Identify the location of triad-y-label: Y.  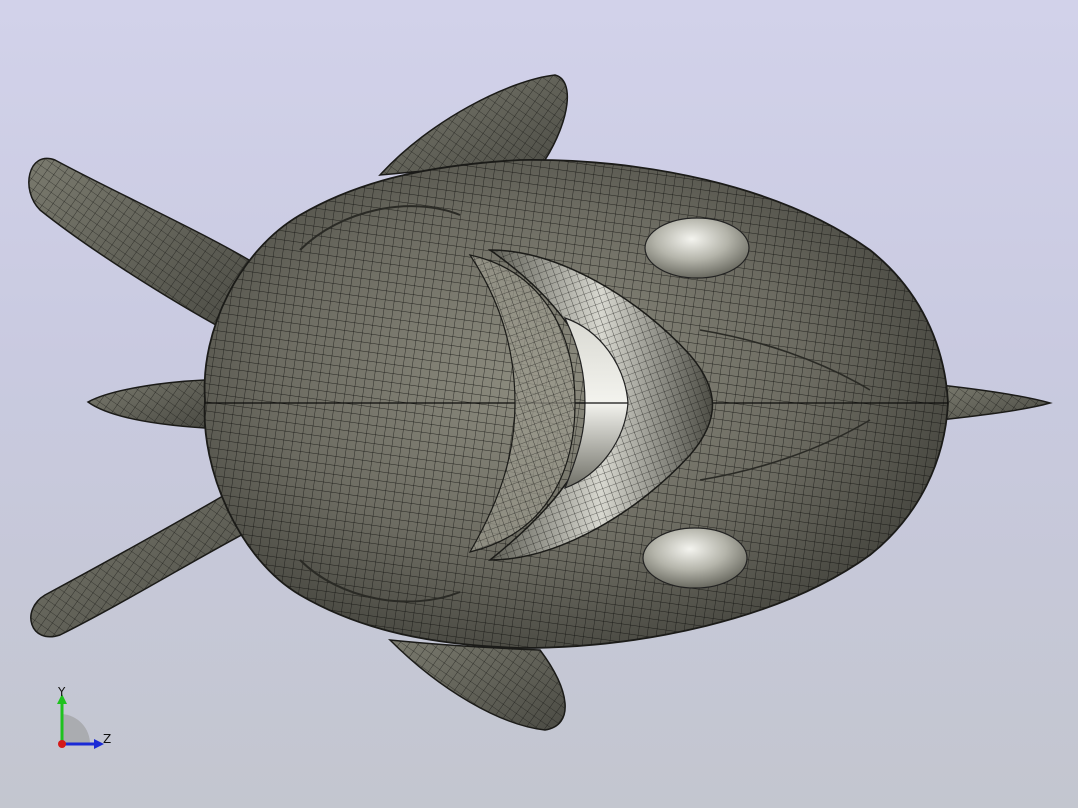
(62, 692).